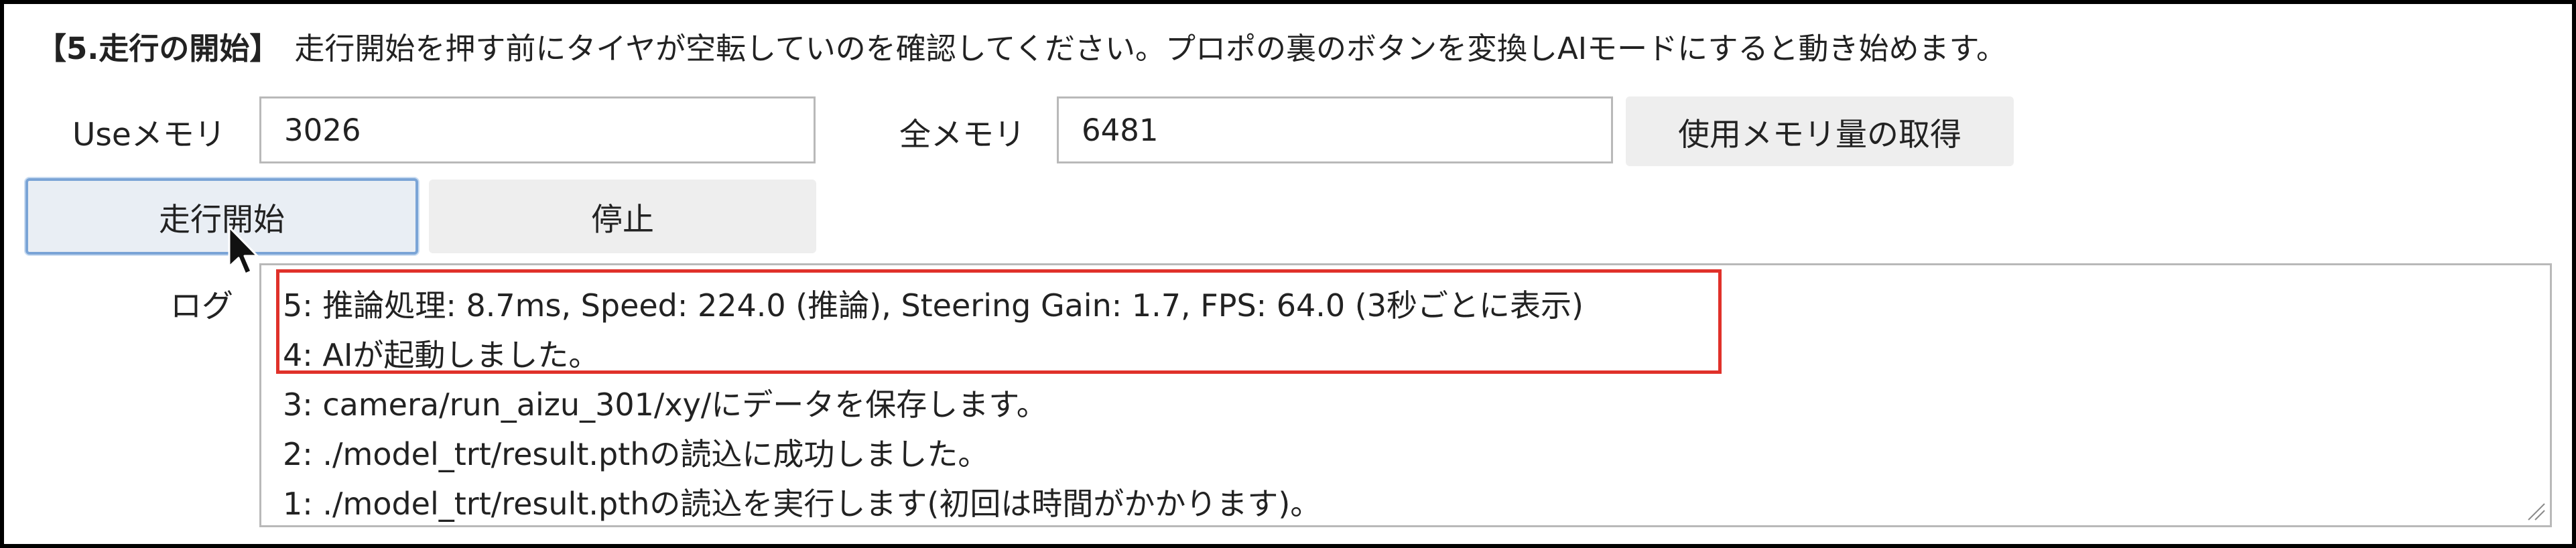 Image resolution: width=2576 pixels, height=548 pixels. What do you see at coordinates (243, 250) in the screenshot?
I see `mouse-pointer-icon` at bounding box center [243, 250].